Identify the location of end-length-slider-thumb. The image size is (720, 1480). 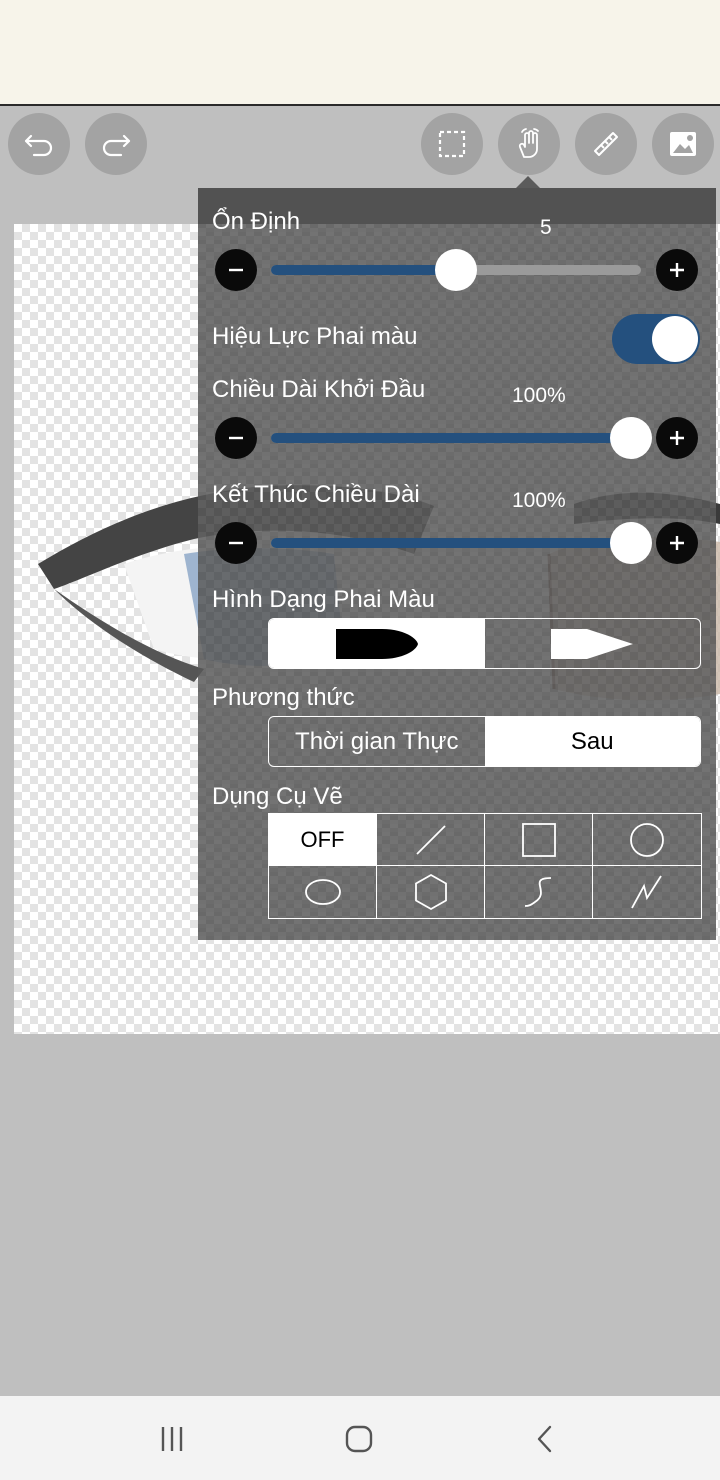
(631, 543).